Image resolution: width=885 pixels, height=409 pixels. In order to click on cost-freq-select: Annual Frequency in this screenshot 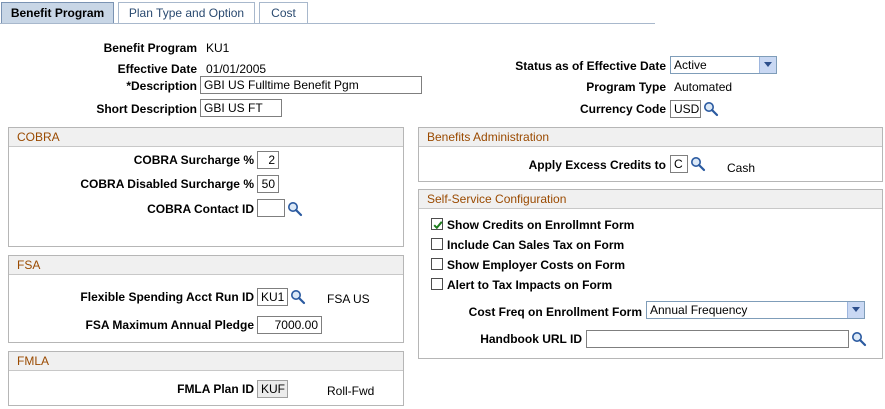, I will do `click(755, 310)`.